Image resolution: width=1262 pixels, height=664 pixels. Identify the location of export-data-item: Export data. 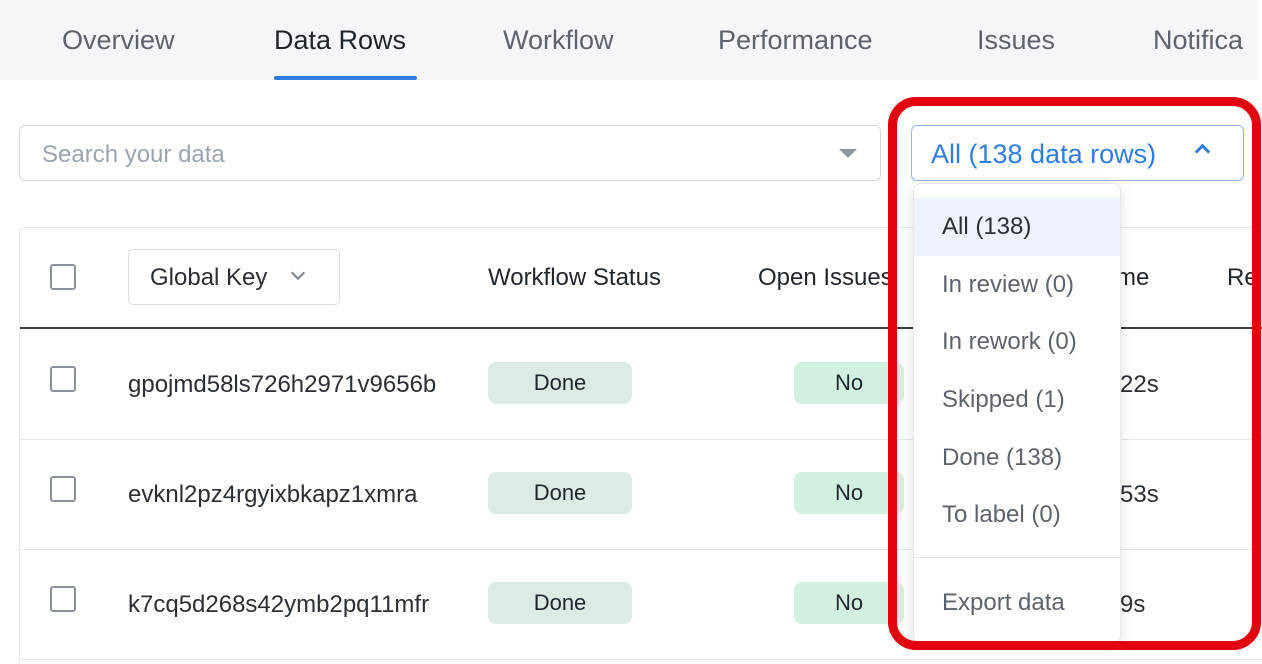
(1017, 603).